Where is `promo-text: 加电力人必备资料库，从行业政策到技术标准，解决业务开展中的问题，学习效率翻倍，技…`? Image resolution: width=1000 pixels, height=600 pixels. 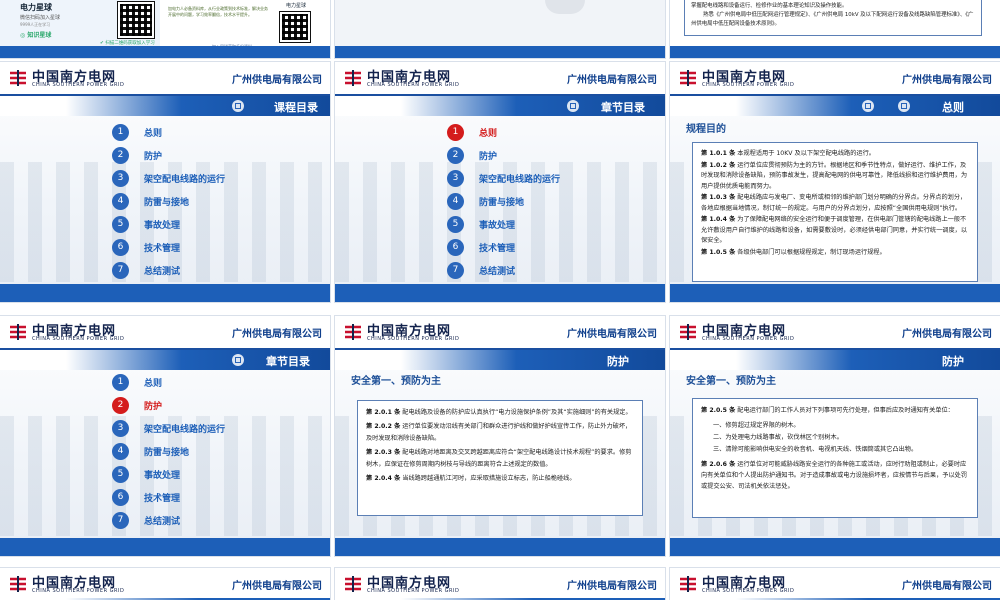
promo-text: 加电力人必备资料库，从行业政策到技术标准，解决业务开展中的问题，学习效率翻倍，技… is located at coordinates (218, 11).